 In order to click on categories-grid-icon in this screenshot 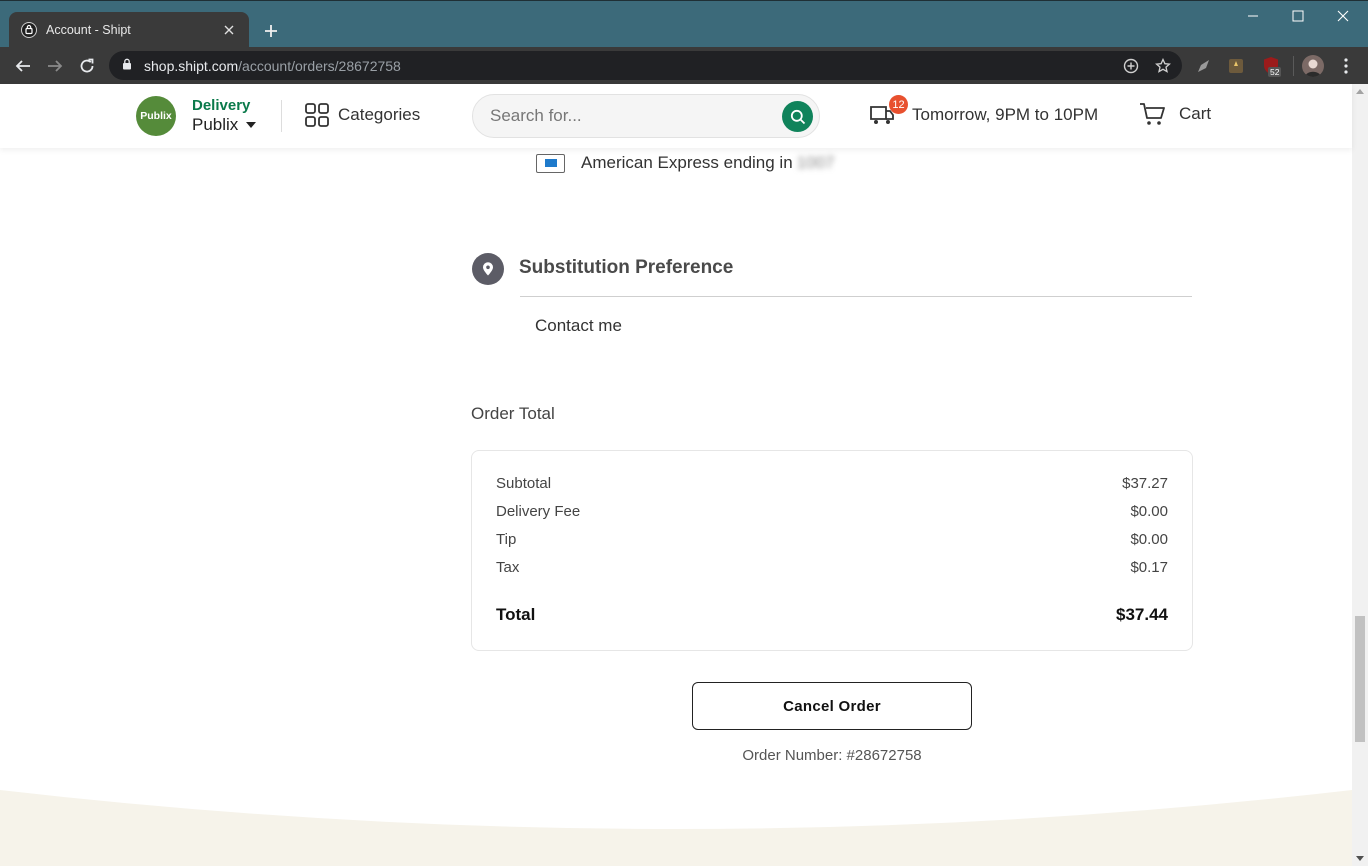, I will do `click(317, 115)`.